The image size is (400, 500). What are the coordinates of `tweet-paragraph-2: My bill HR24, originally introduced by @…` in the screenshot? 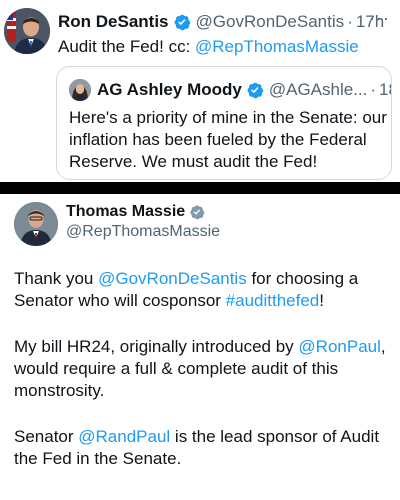 It's located at (204, 369).